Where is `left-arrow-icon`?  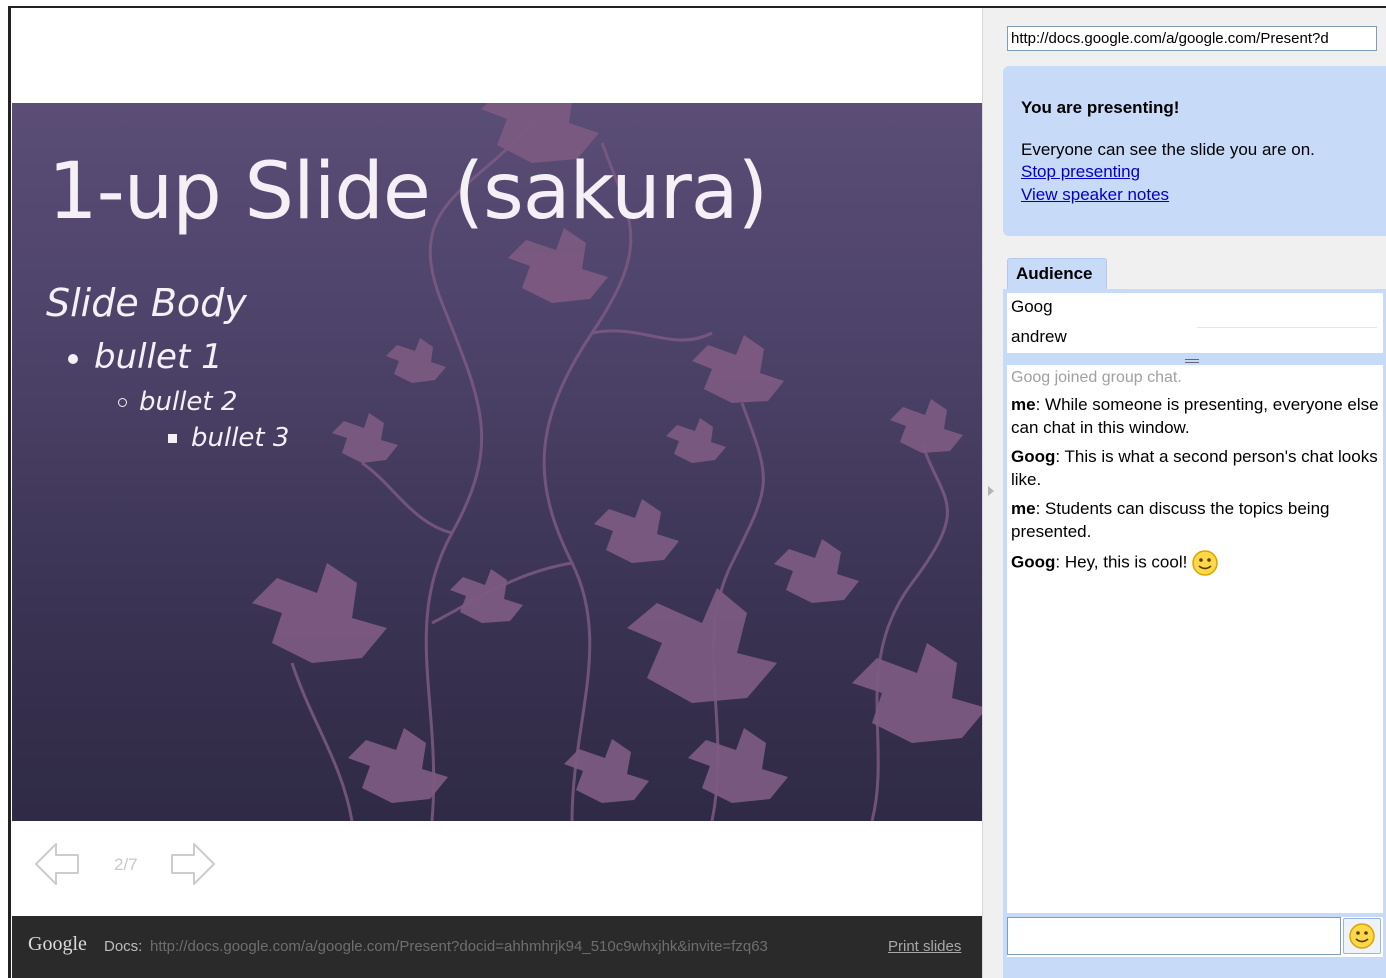 left-arrow-icon is located at coordinates (58, 864).